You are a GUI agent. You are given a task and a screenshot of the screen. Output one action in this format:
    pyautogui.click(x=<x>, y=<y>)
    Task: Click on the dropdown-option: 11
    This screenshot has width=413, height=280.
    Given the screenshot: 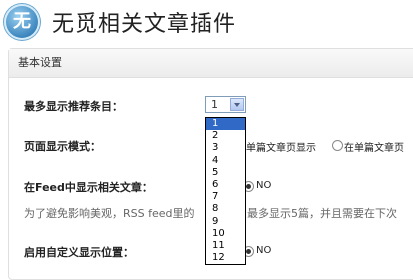 What is the action you would take?
    pyautogui.click(x=225, y=246)
    